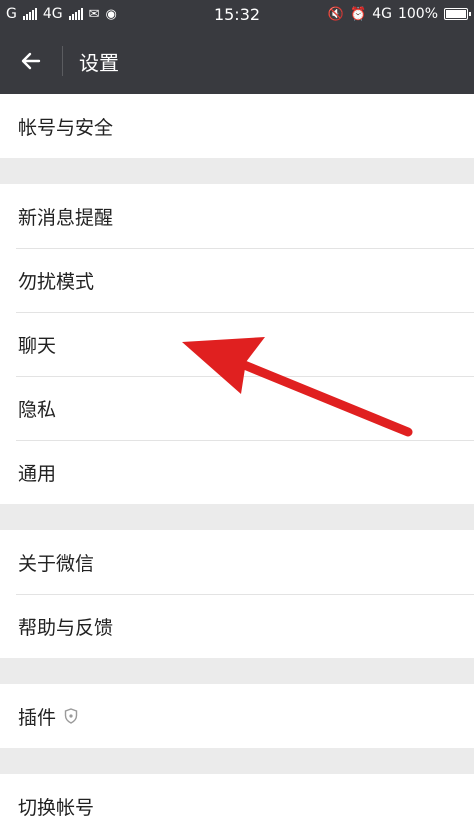 Image resolution: width=474 pixels, height=828 pixels. I want to click on settings-item-chat: 聊天, so click(237, 344).